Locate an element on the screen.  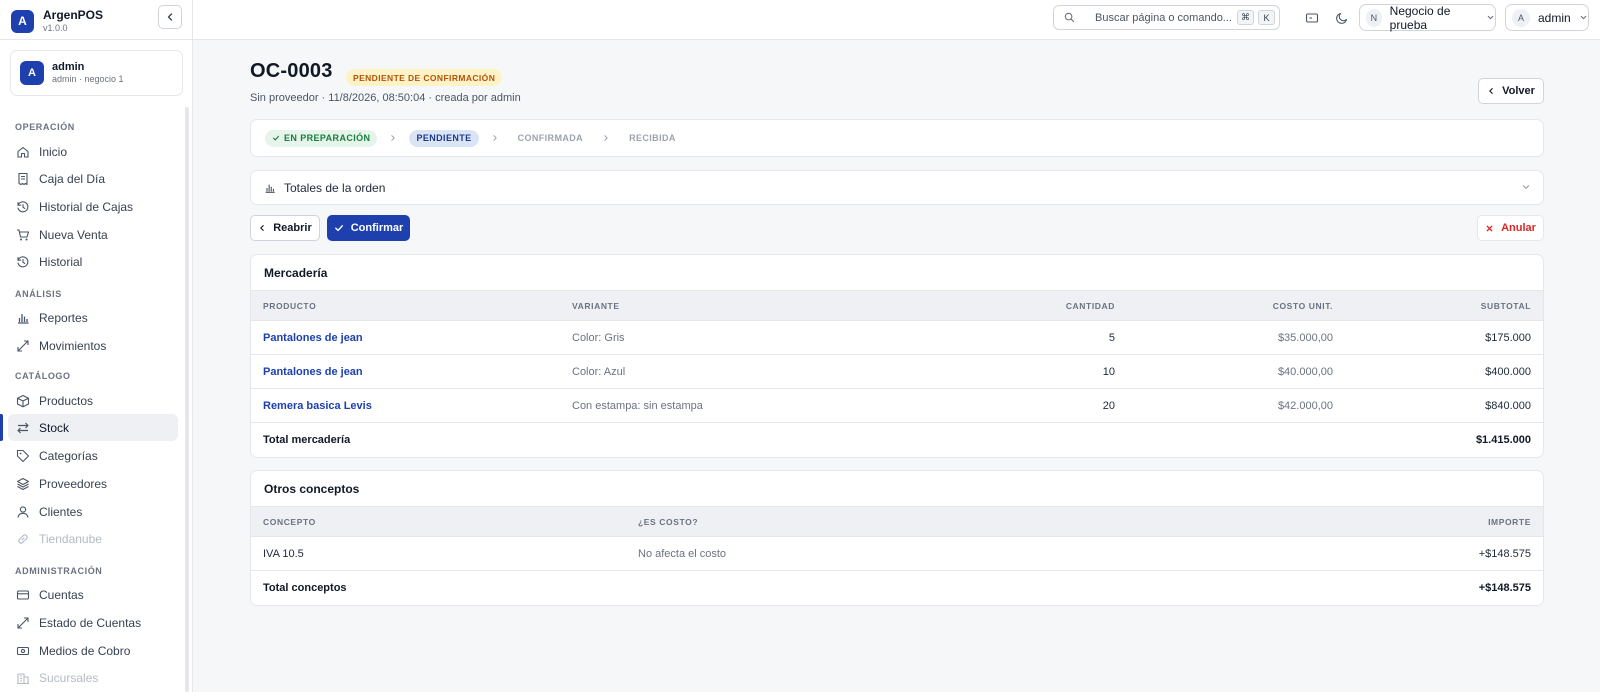
user-name: admin is located at coordinates (68, 66).